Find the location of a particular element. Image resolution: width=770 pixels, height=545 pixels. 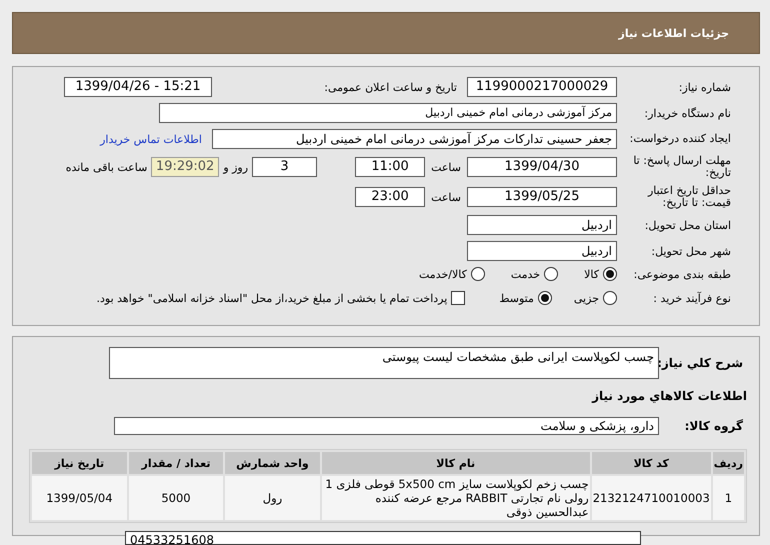

checkbox is located at coordinates (458, 298).